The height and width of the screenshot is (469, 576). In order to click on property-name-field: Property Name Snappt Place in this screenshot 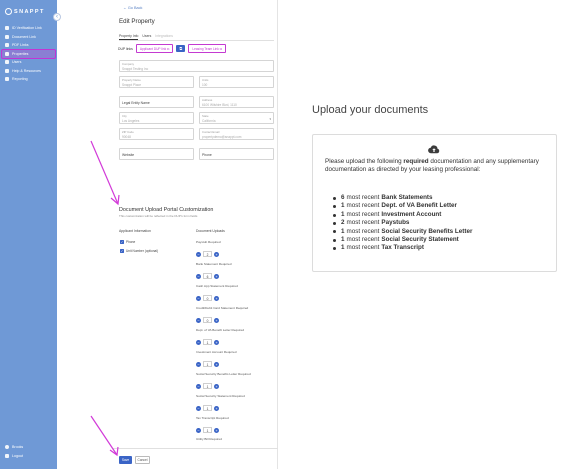, I will do `click(156, 82)`.